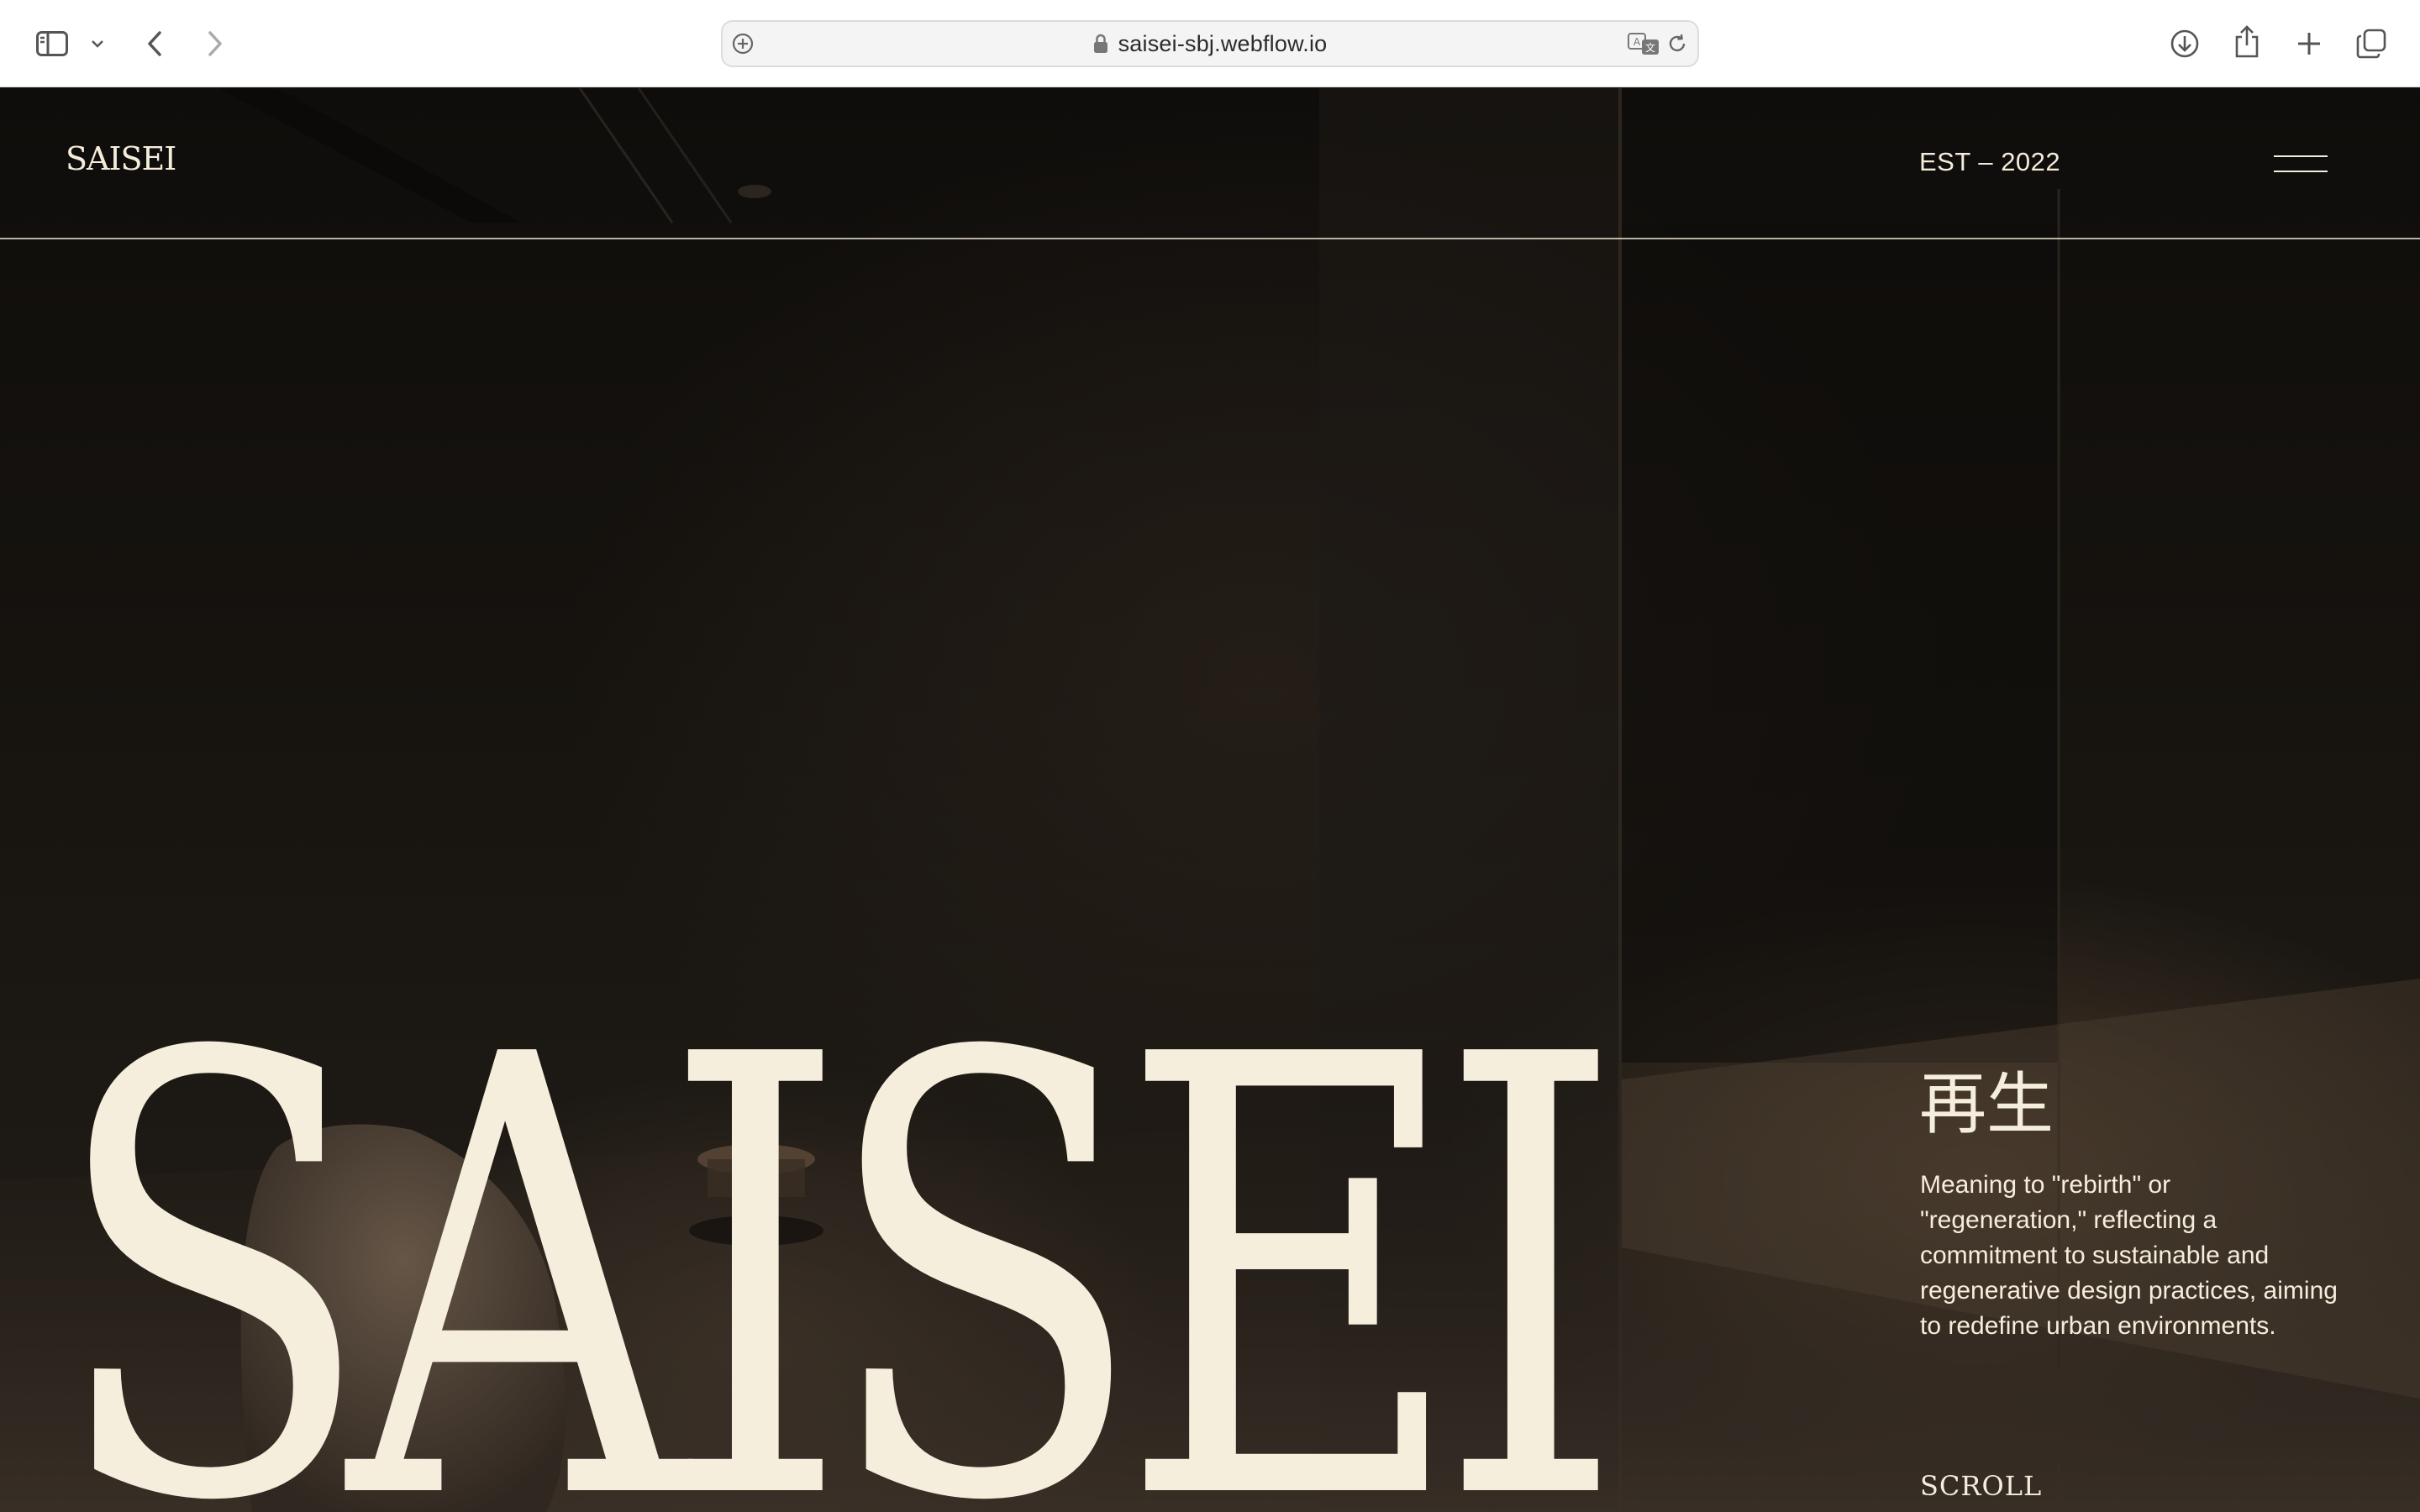 Image resolution: width=2420 pixels, height=1512 pixels. Describe the element at coordinates (121, 158) in the screenshot. I see `site-logo: SAISEI` at that location.